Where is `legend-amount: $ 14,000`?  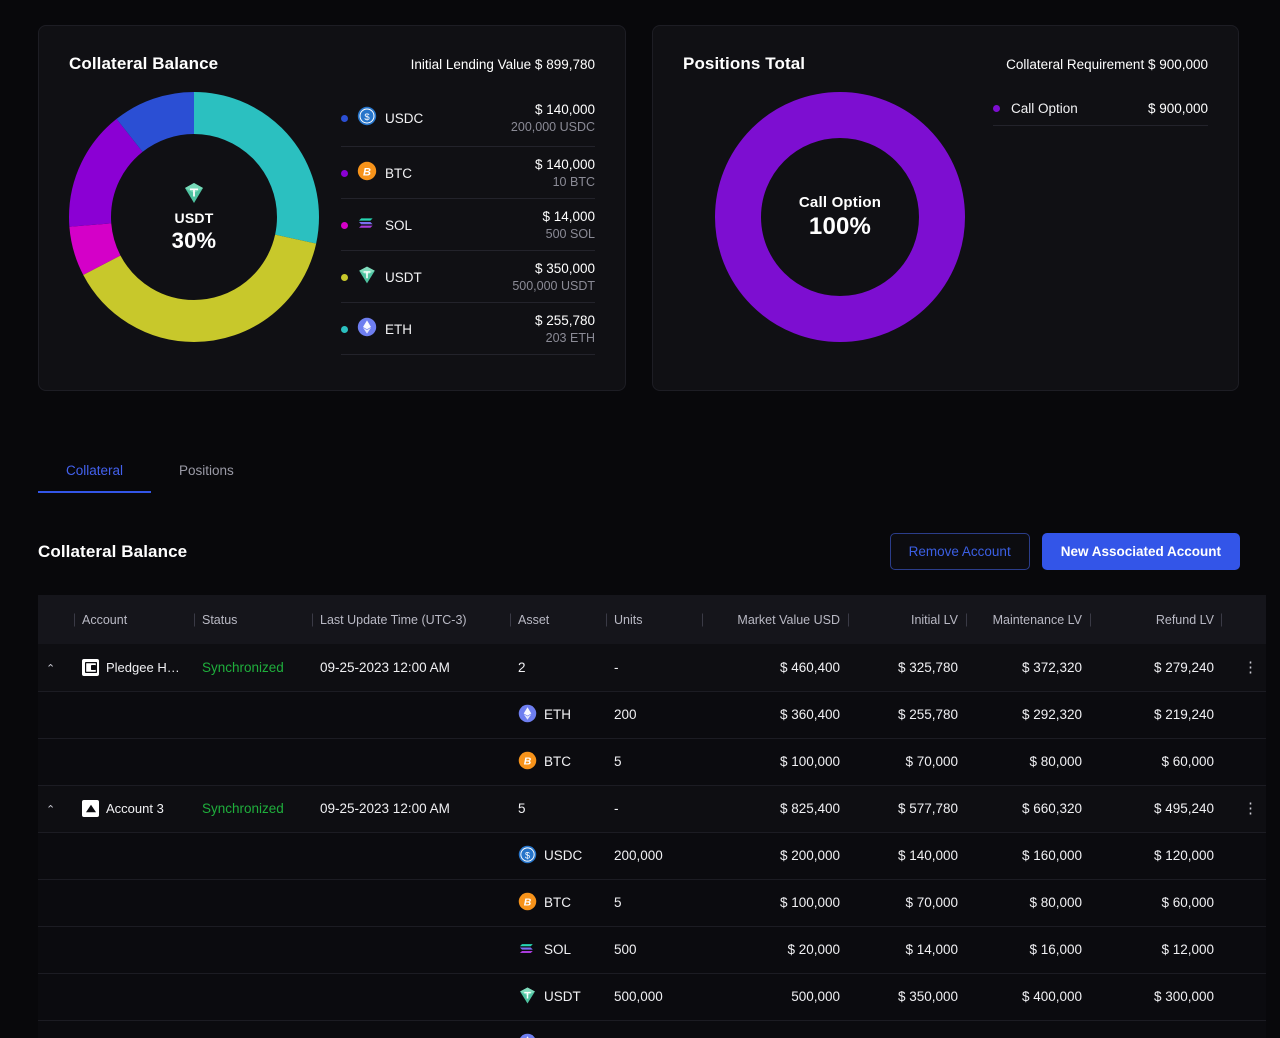
legend-amount: $ 14,000 is located at coordinates (568, 216).